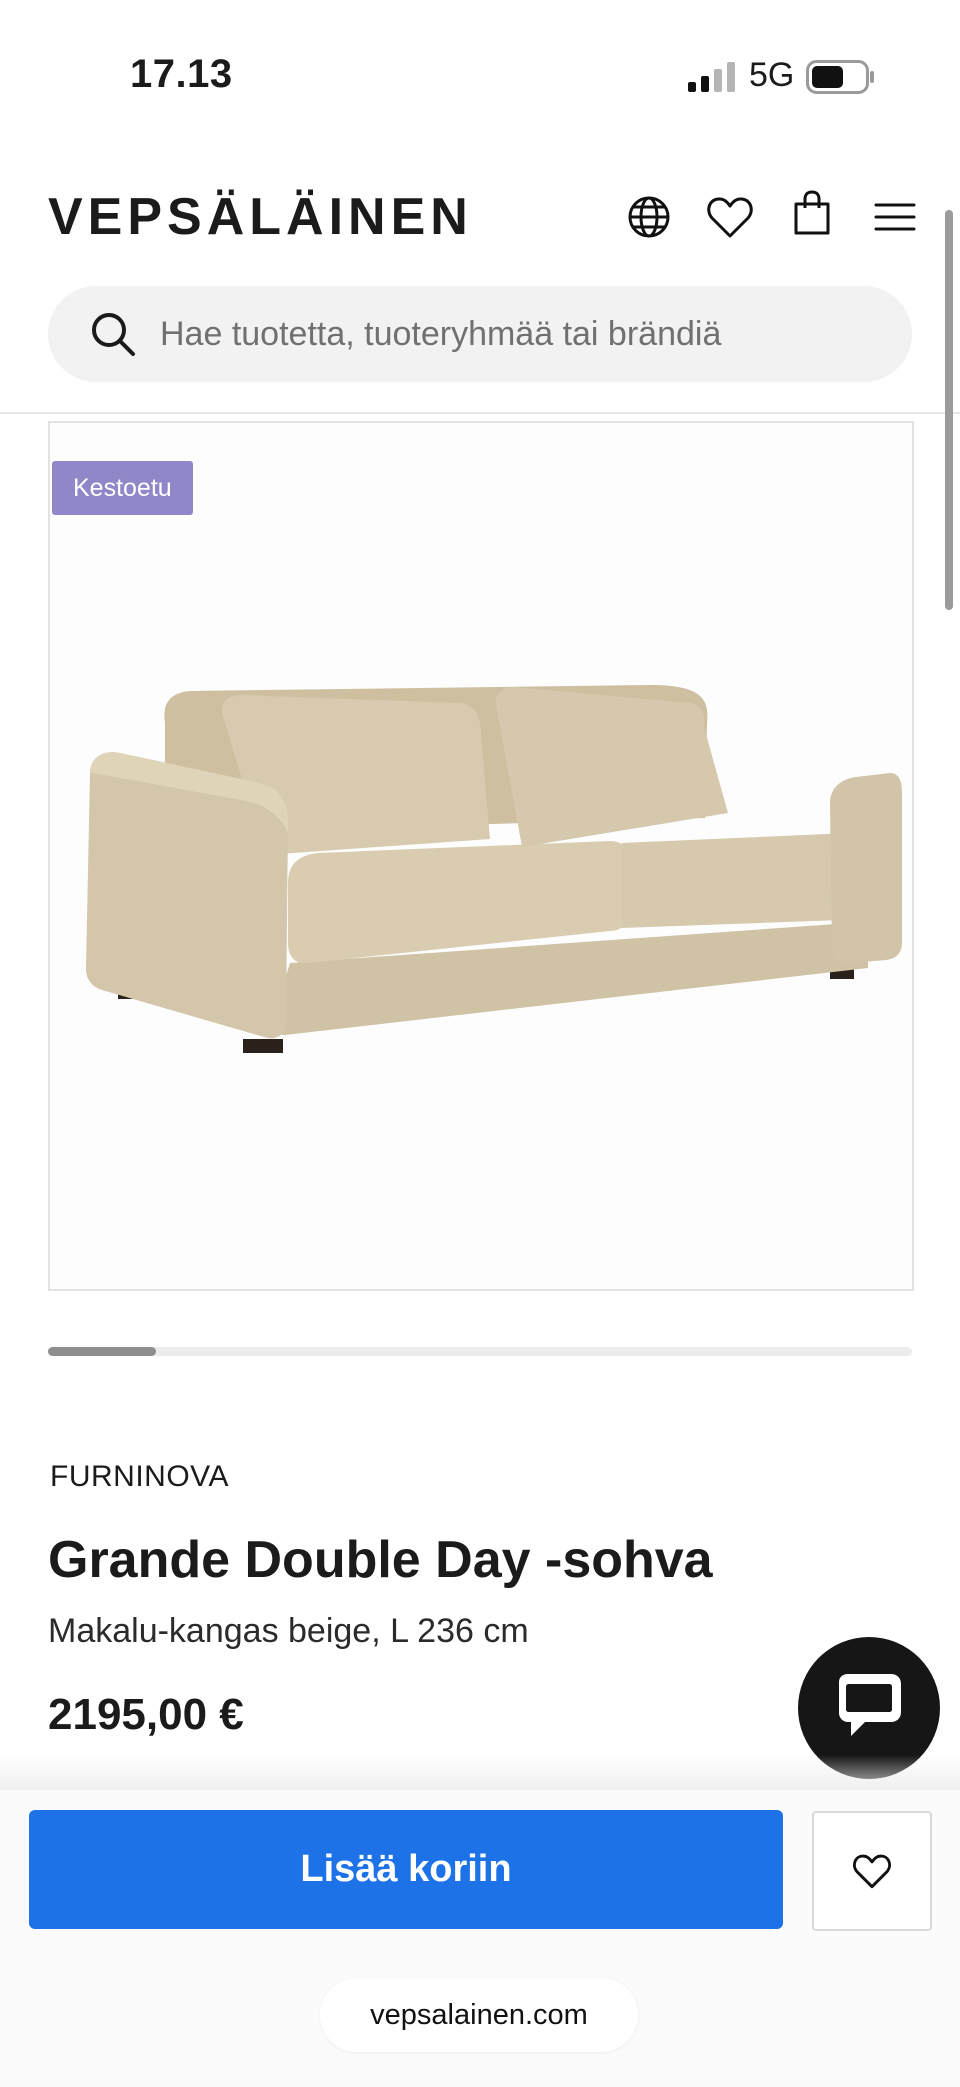 The height and width of the screenshot is (2087, 960). I want to click on discount-badge: Kestoetu, so click(122, 488).